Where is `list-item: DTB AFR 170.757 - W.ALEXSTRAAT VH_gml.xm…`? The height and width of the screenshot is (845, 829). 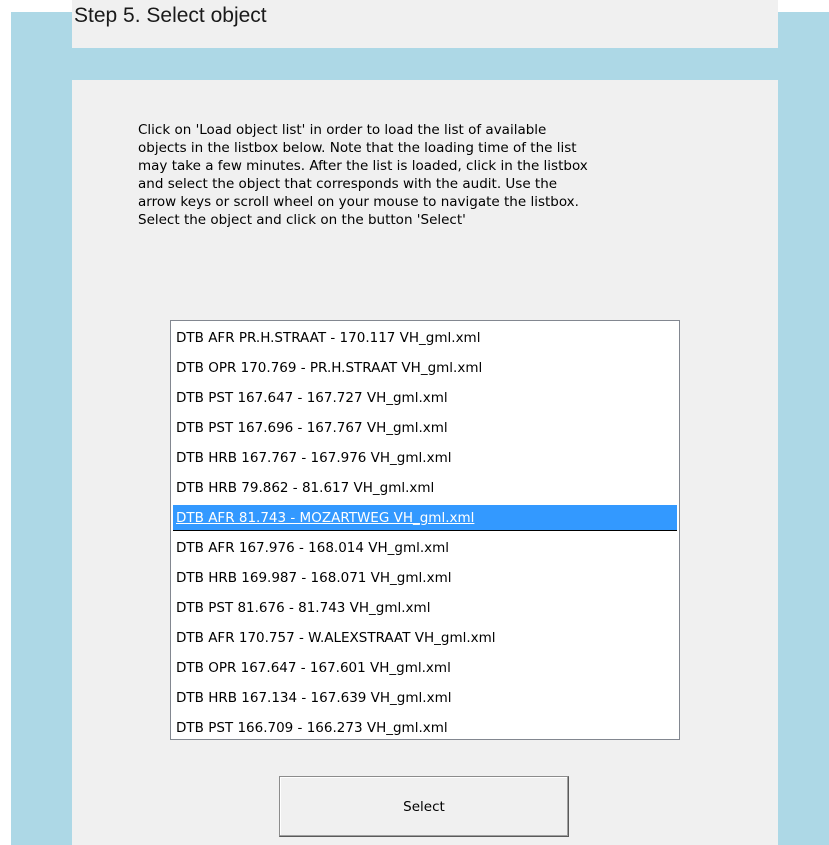 list-item: DTB AFR 170.757 - W.ALEXSTRAAT VH_gml.xm… is located at coordinates (425, 638).